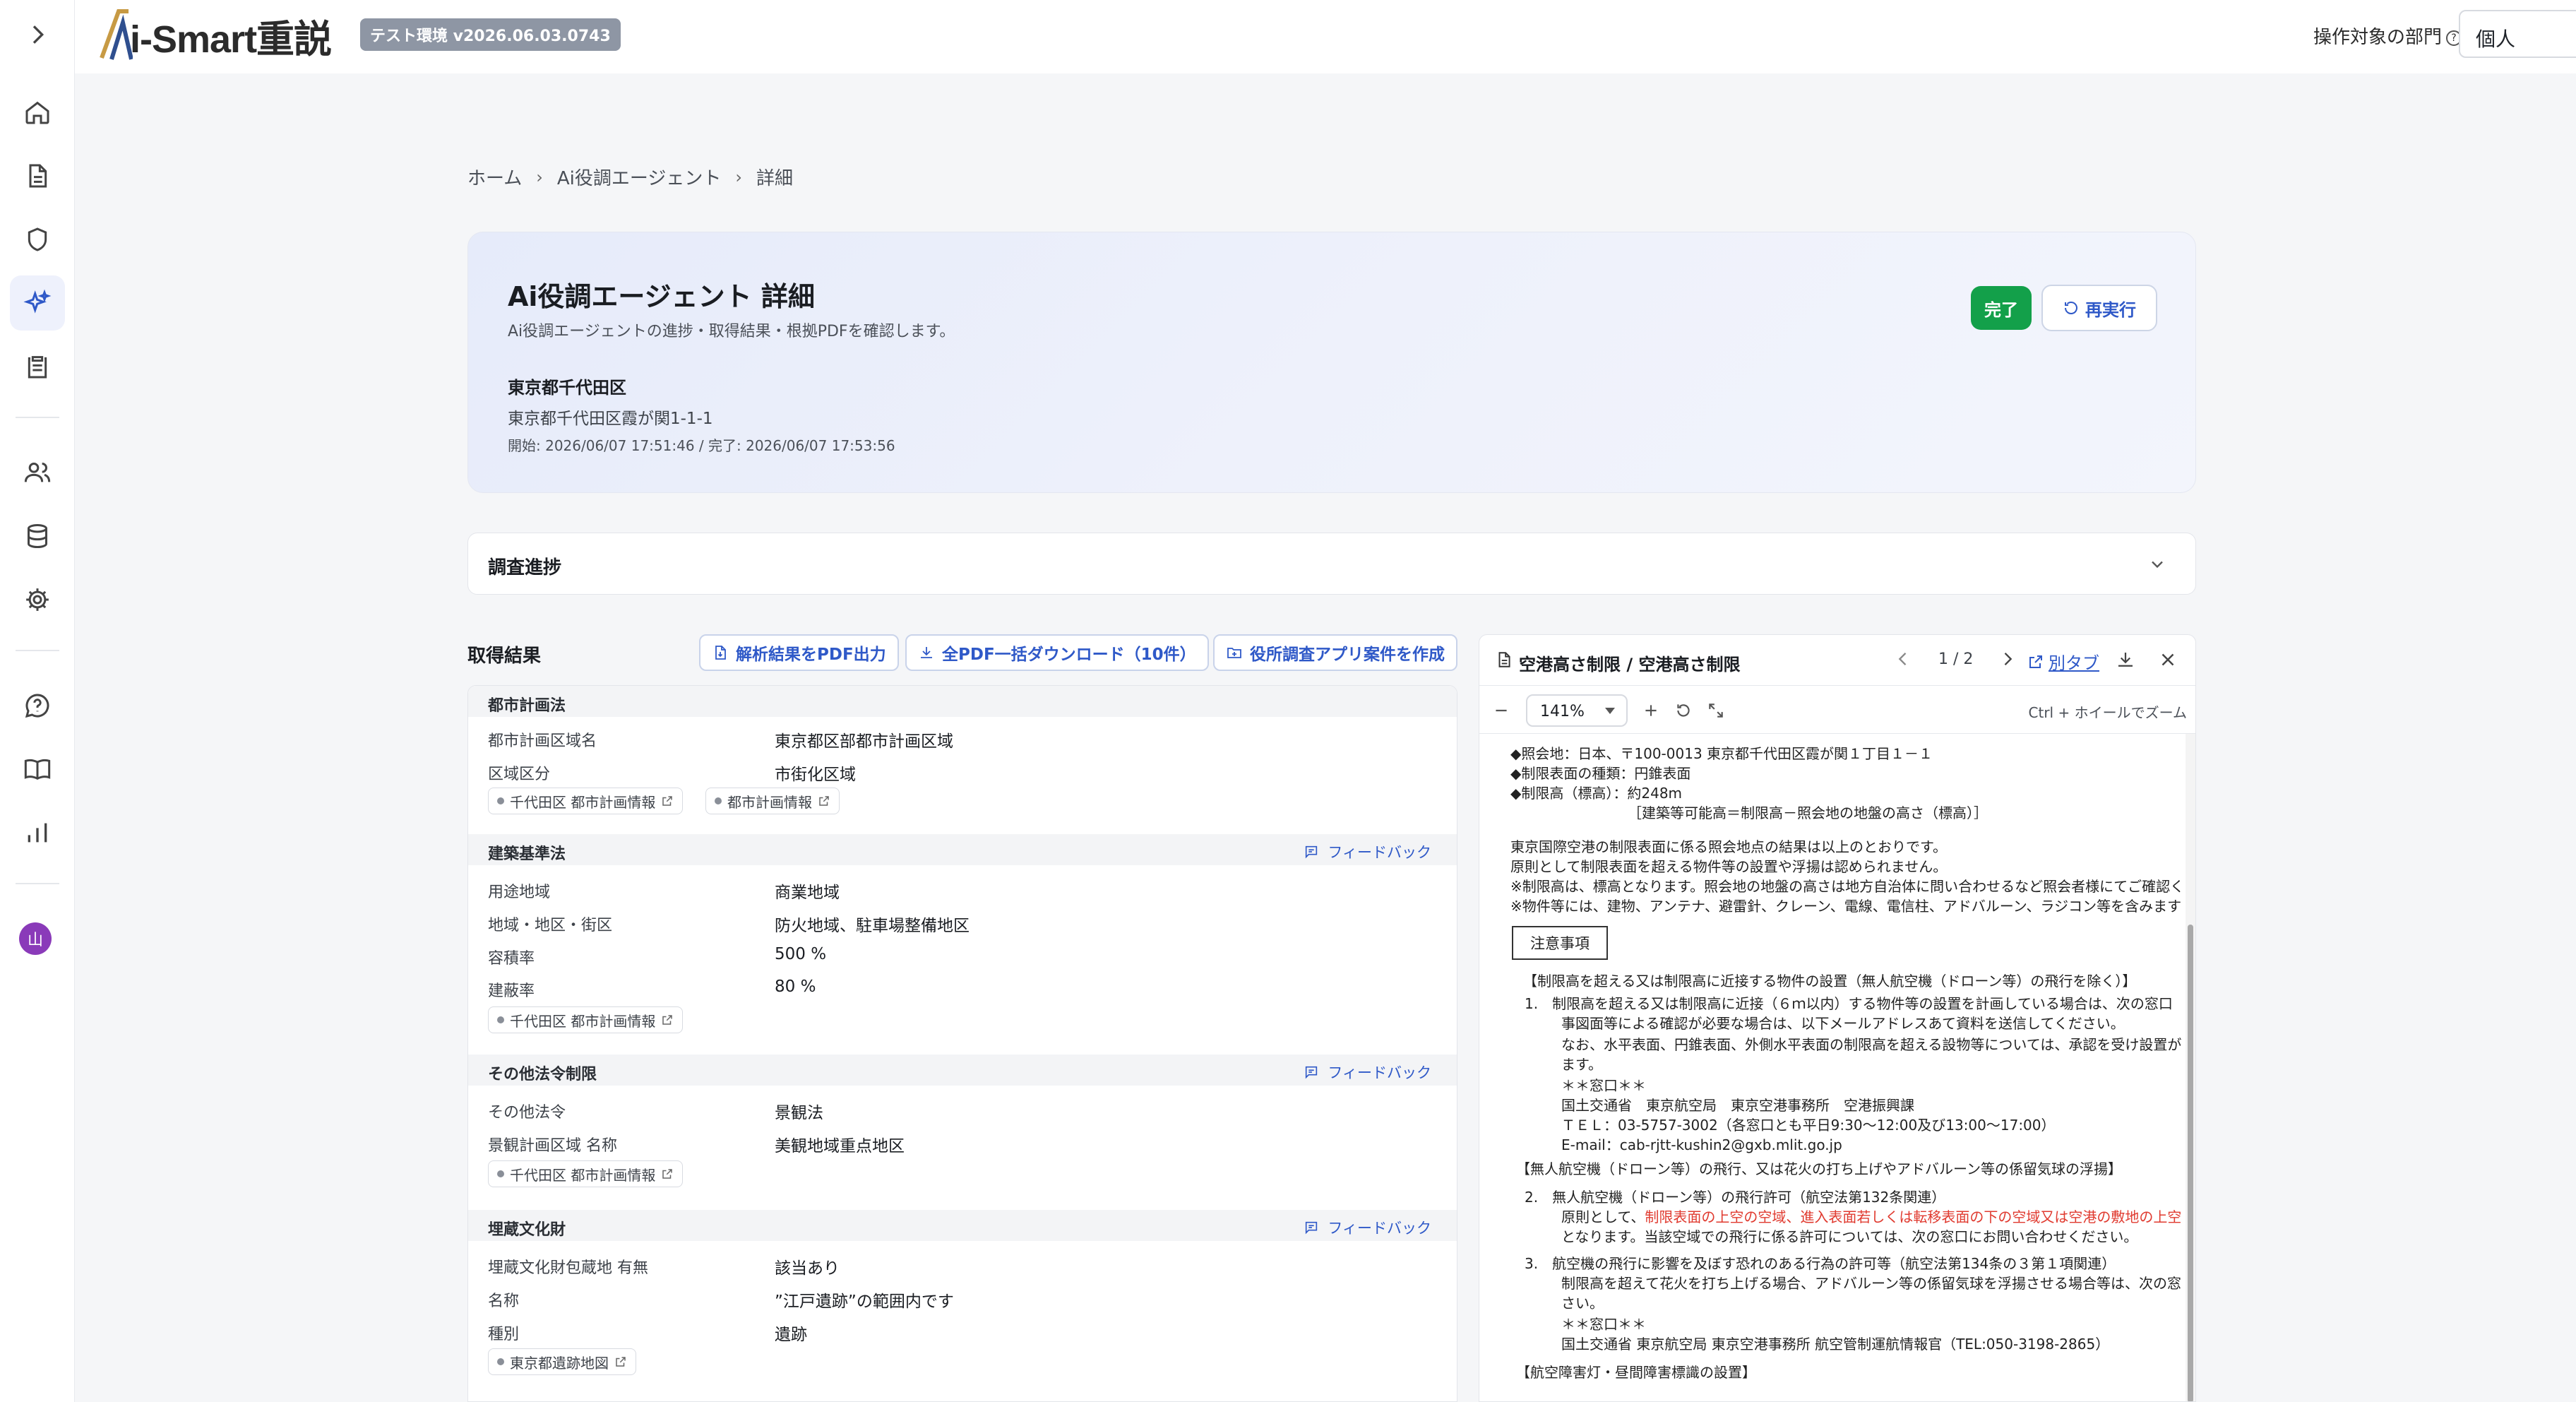 Image resolution: width=2576 pixels, height=1402 pixels. Describe the element at coordinates (667, 801) in the screenshot. I see `external-link-icon` at that location.